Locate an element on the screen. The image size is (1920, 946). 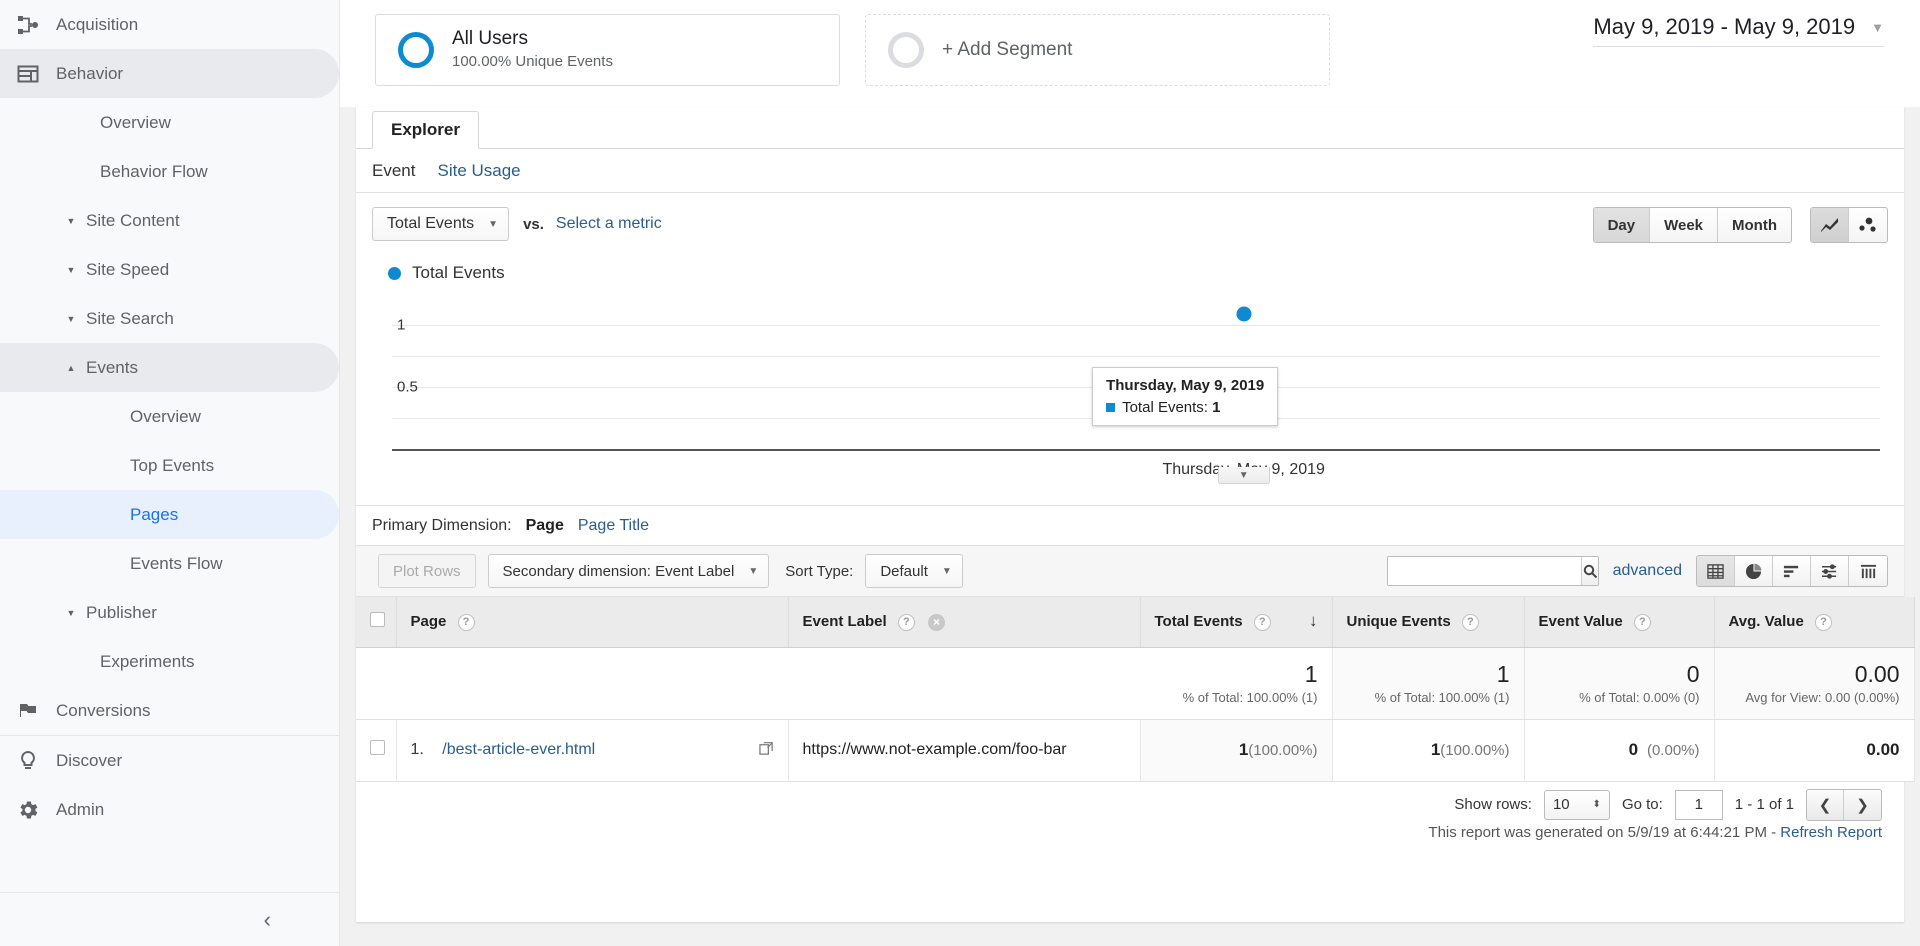
sidebar-item-label: Discover is located at coordinates (89, 760).